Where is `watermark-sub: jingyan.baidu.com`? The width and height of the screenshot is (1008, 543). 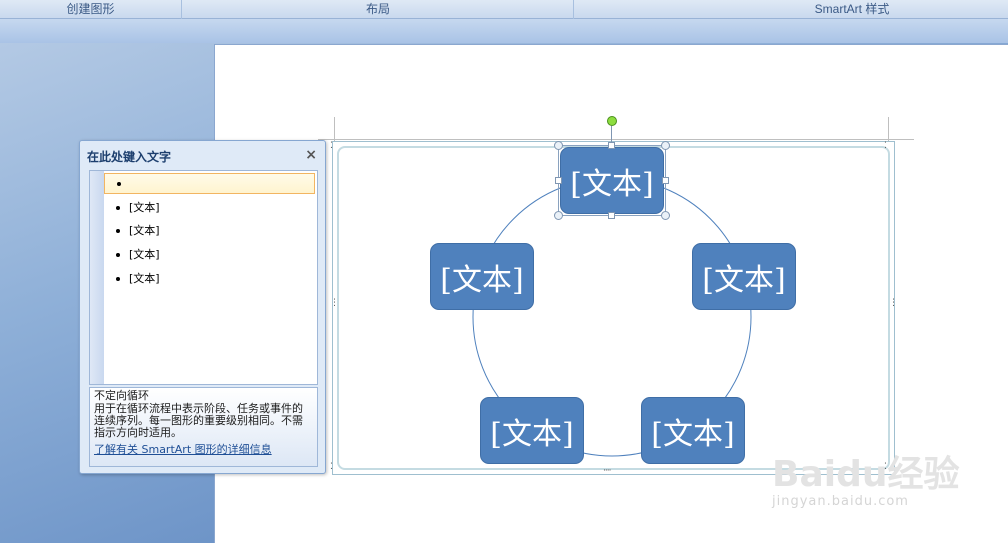
watermark-sub: jingyan.baidu.com is located at coordinates (840, 501).